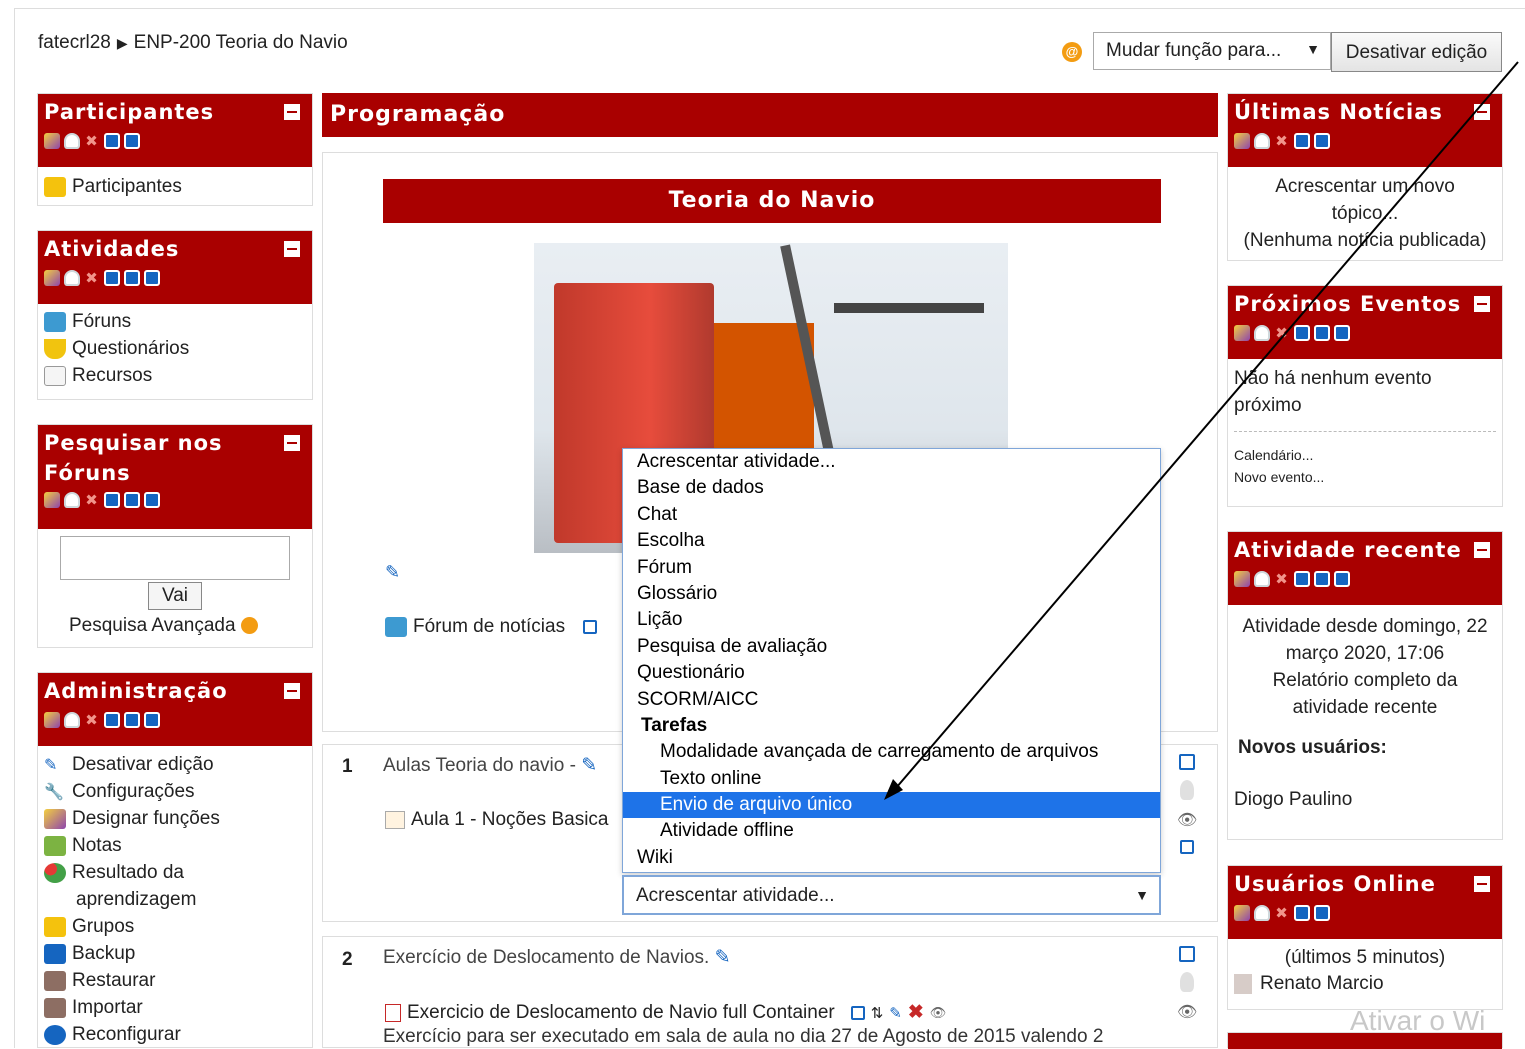  Describe the element at coordinates (1418, 1020) in the screenshot. I see `windows-activation-watermark: Ativar o Wi` at that location.